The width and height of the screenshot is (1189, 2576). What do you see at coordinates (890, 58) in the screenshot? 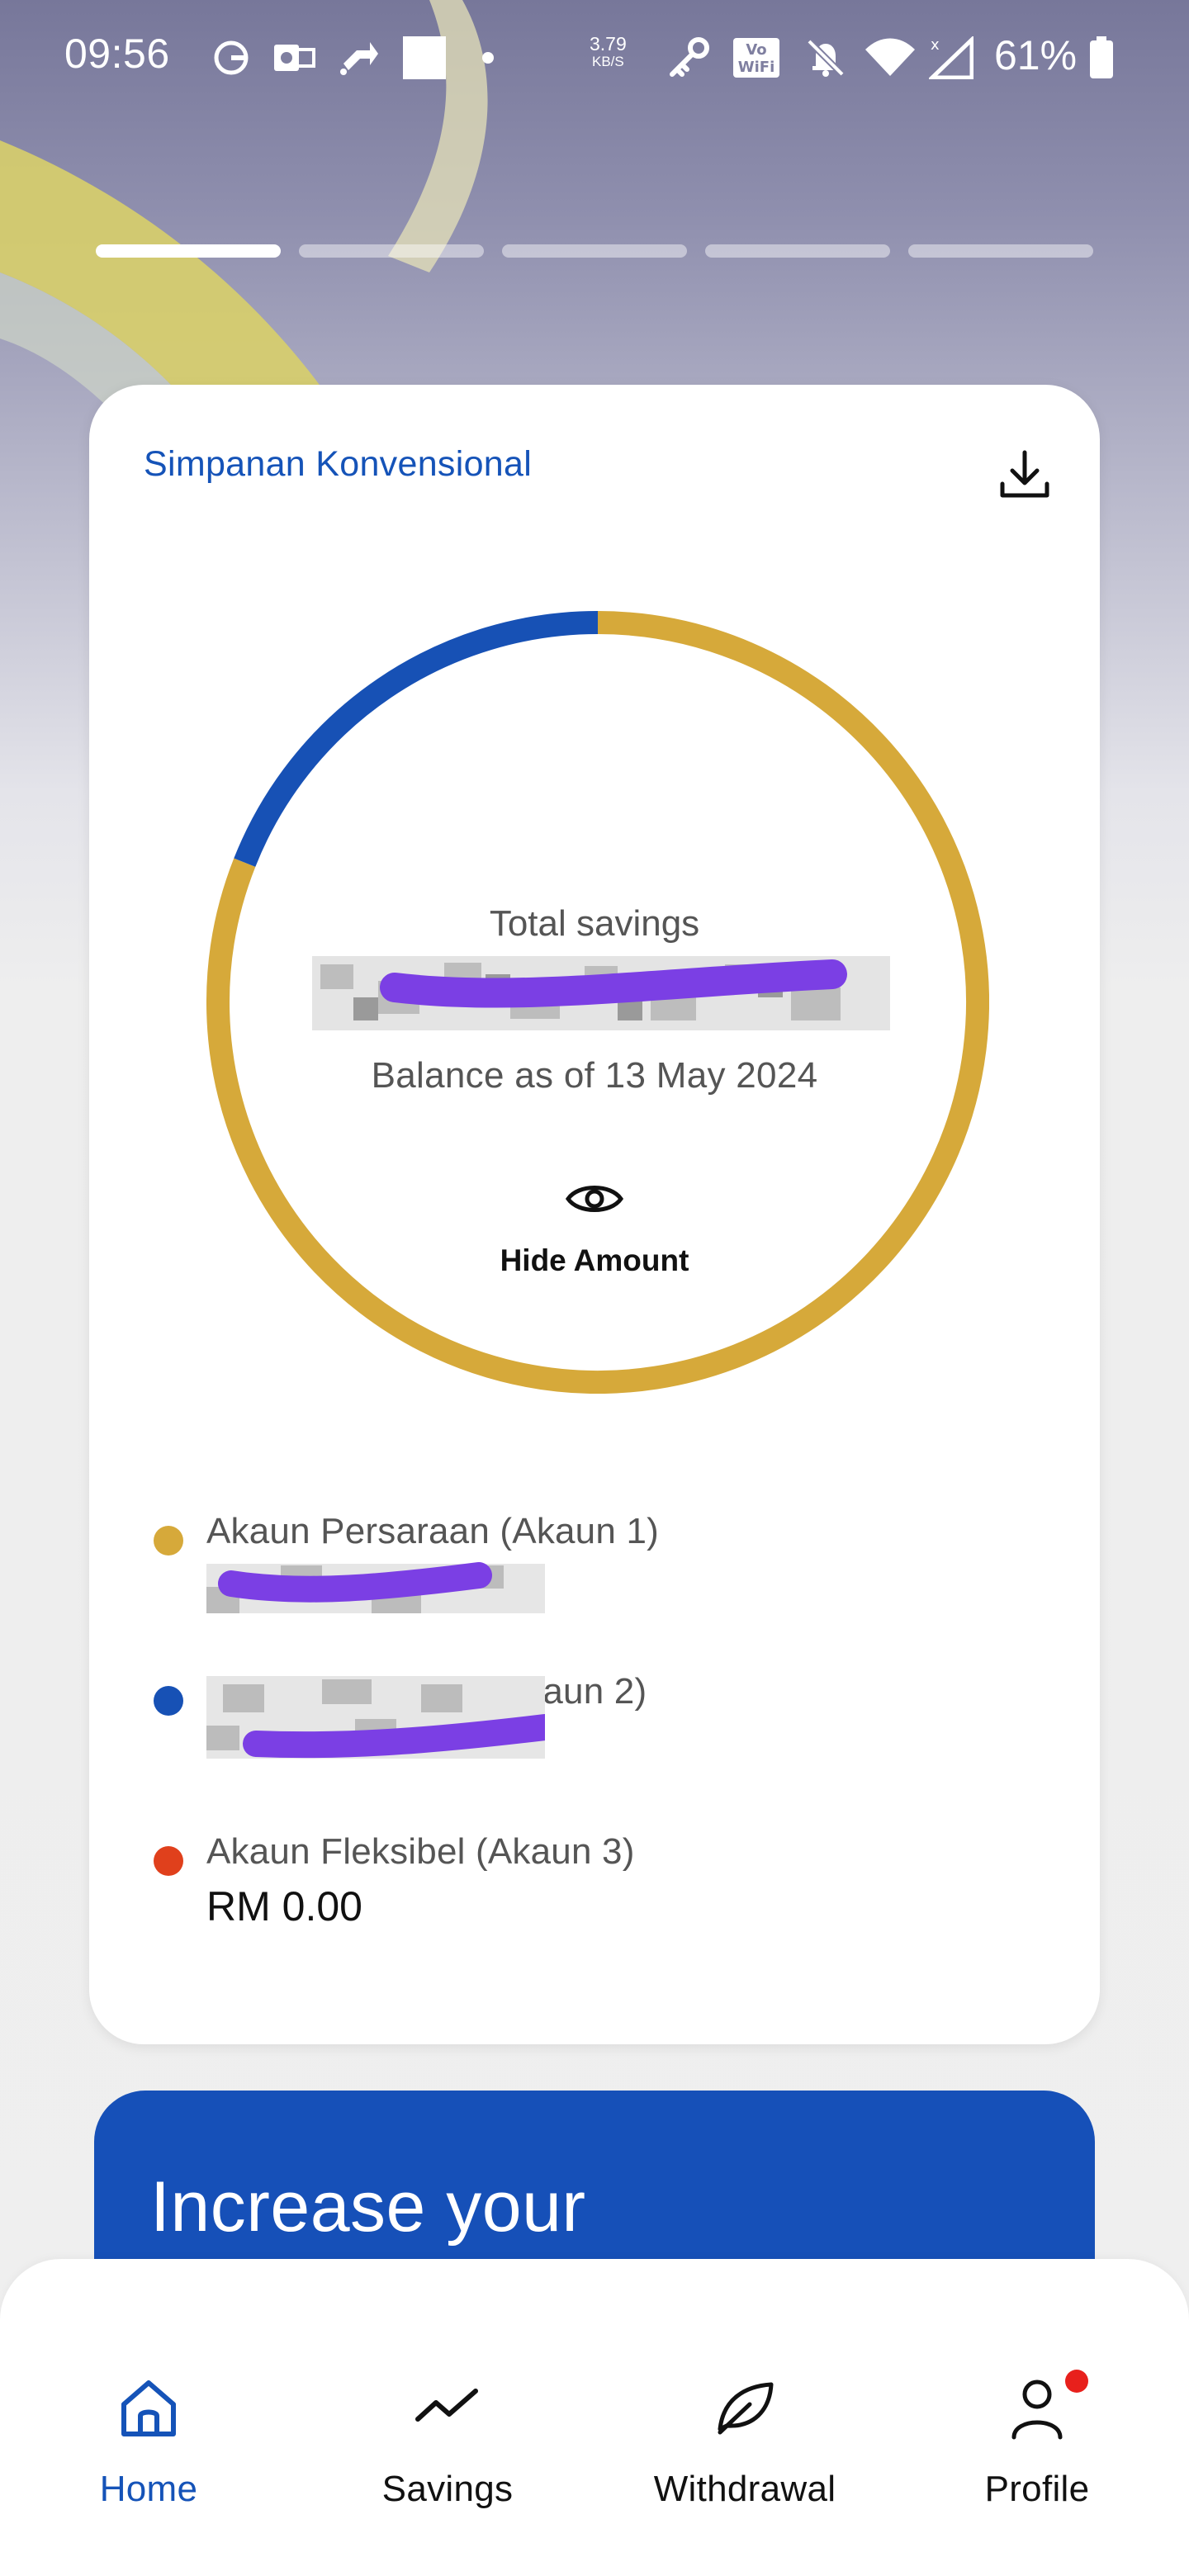
I see `wifi-icon` at bounding box center [890, 58].